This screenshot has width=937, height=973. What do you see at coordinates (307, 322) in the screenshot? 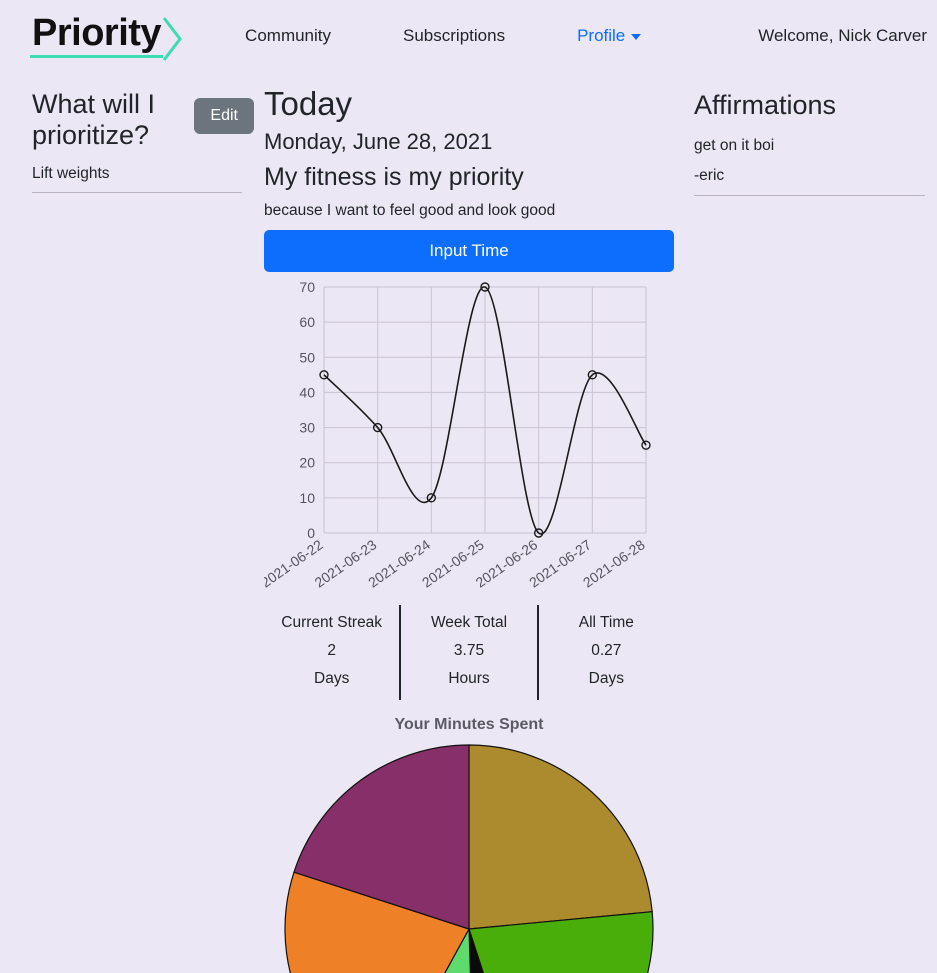
I see `svg-text: 60` at bounding box center [307, 322].